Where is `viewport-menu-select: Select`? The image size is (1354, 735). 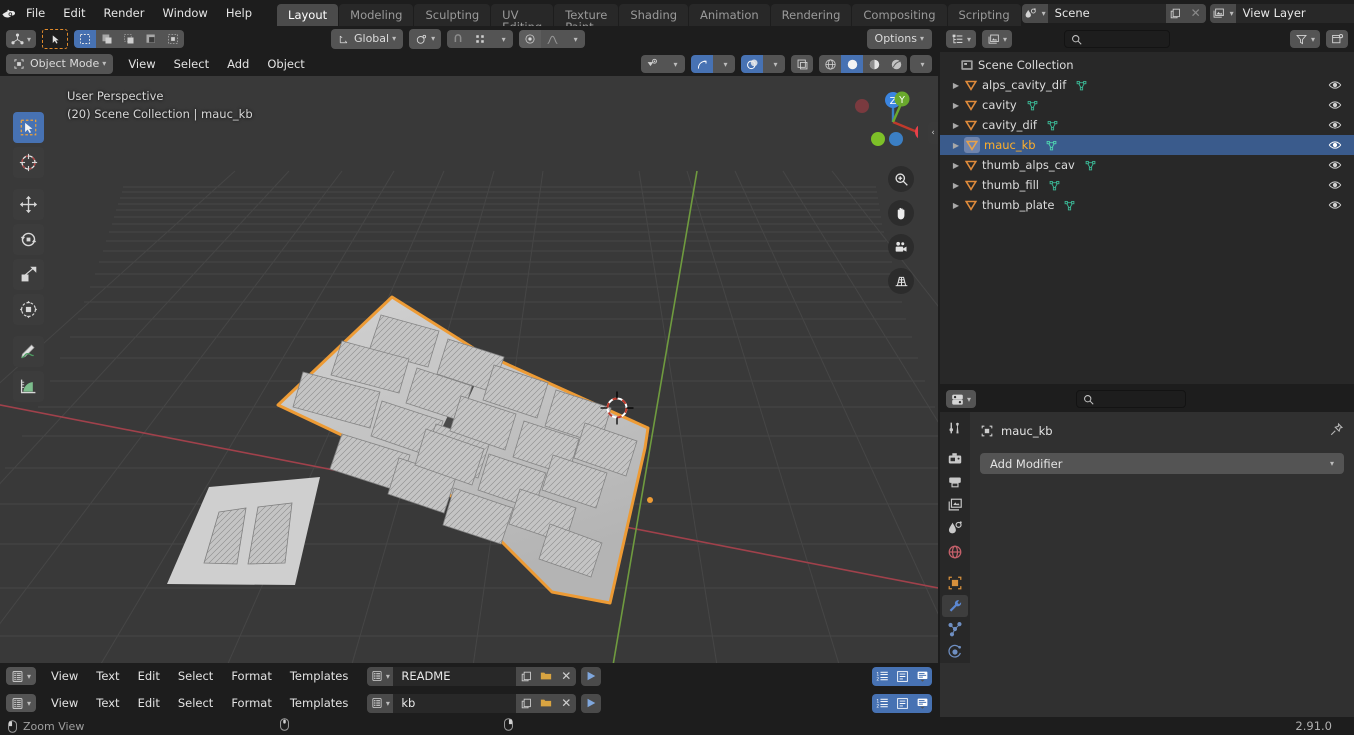
viewport-menu-select: Select is located at coordinates (191, 64).